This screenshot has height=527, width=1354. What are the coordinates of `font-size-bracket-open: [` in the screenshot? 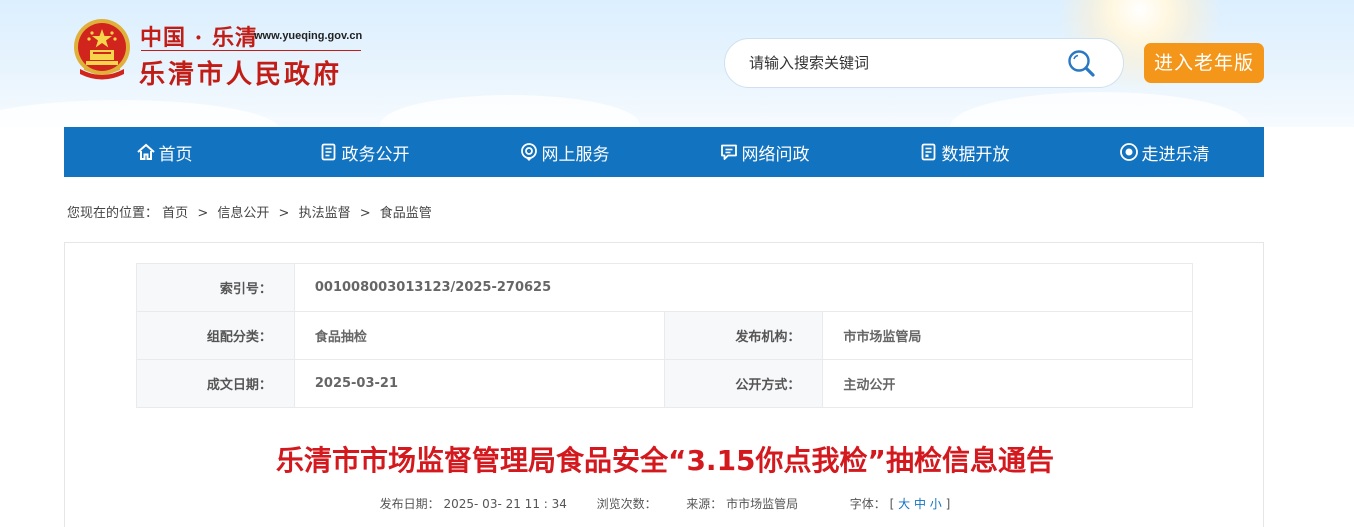 It's located at (892, 504).